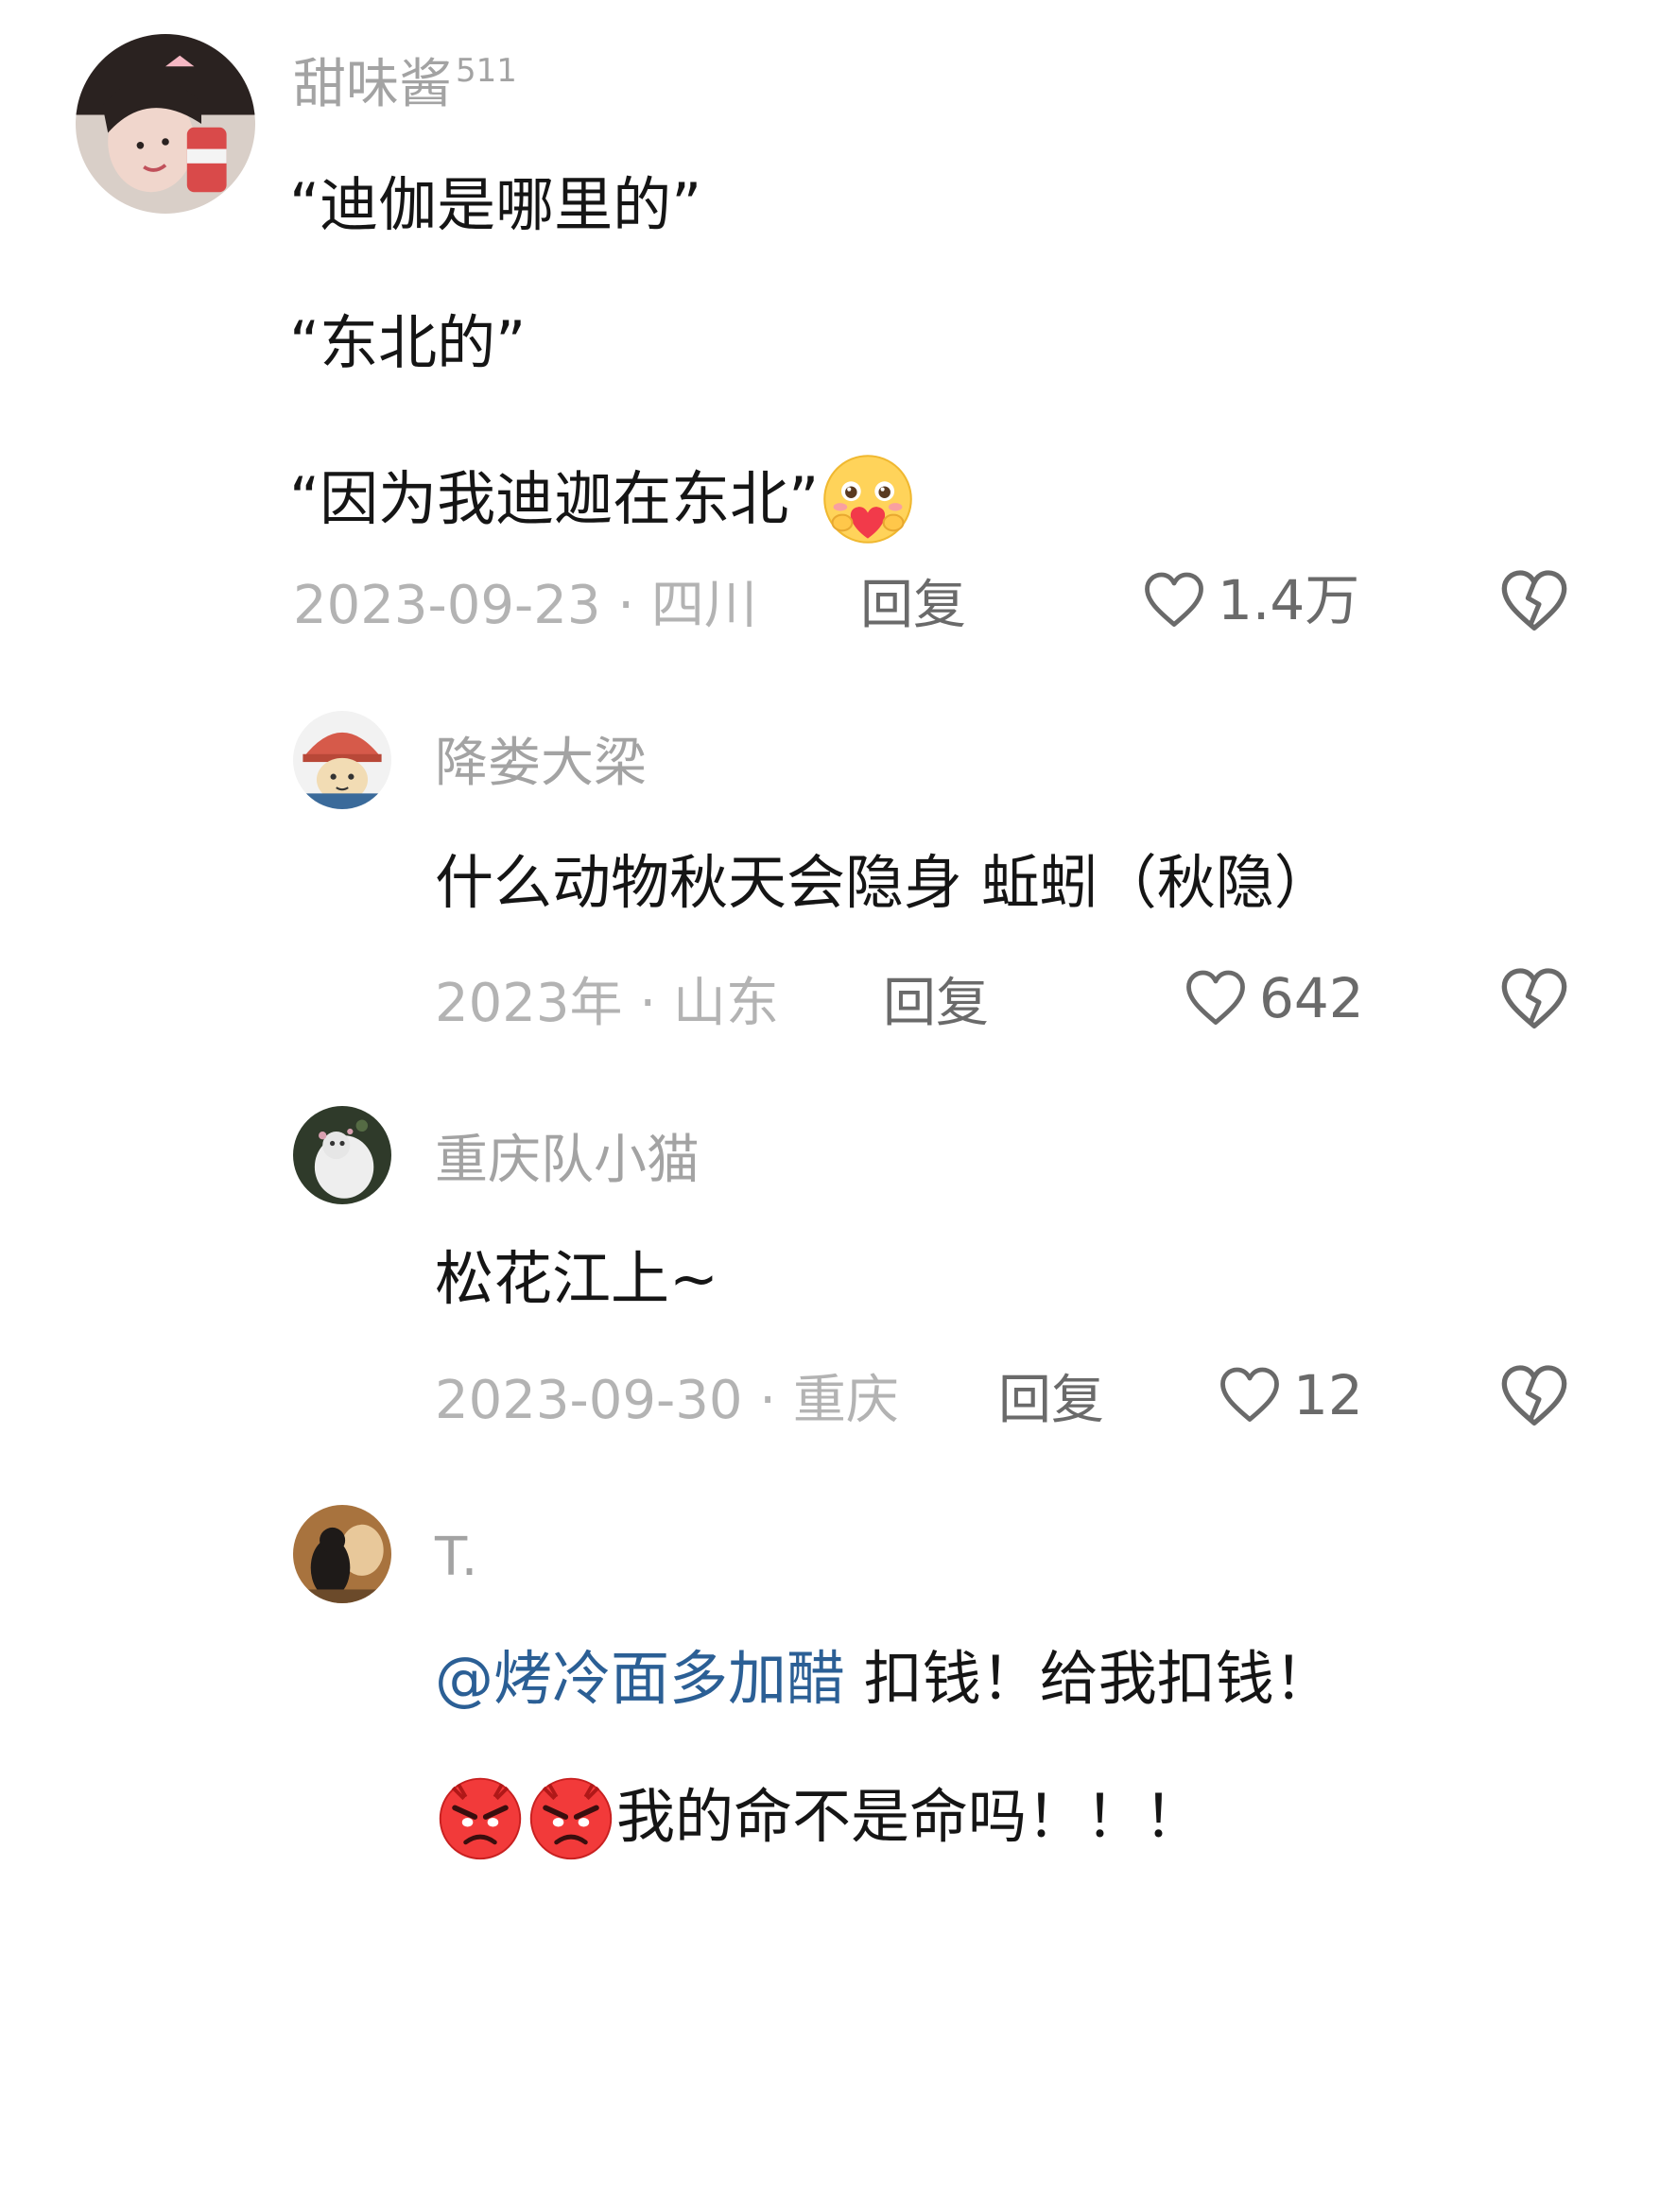  I want to click on mention-link: @烤冷面多加醋, so click(640, 1678).